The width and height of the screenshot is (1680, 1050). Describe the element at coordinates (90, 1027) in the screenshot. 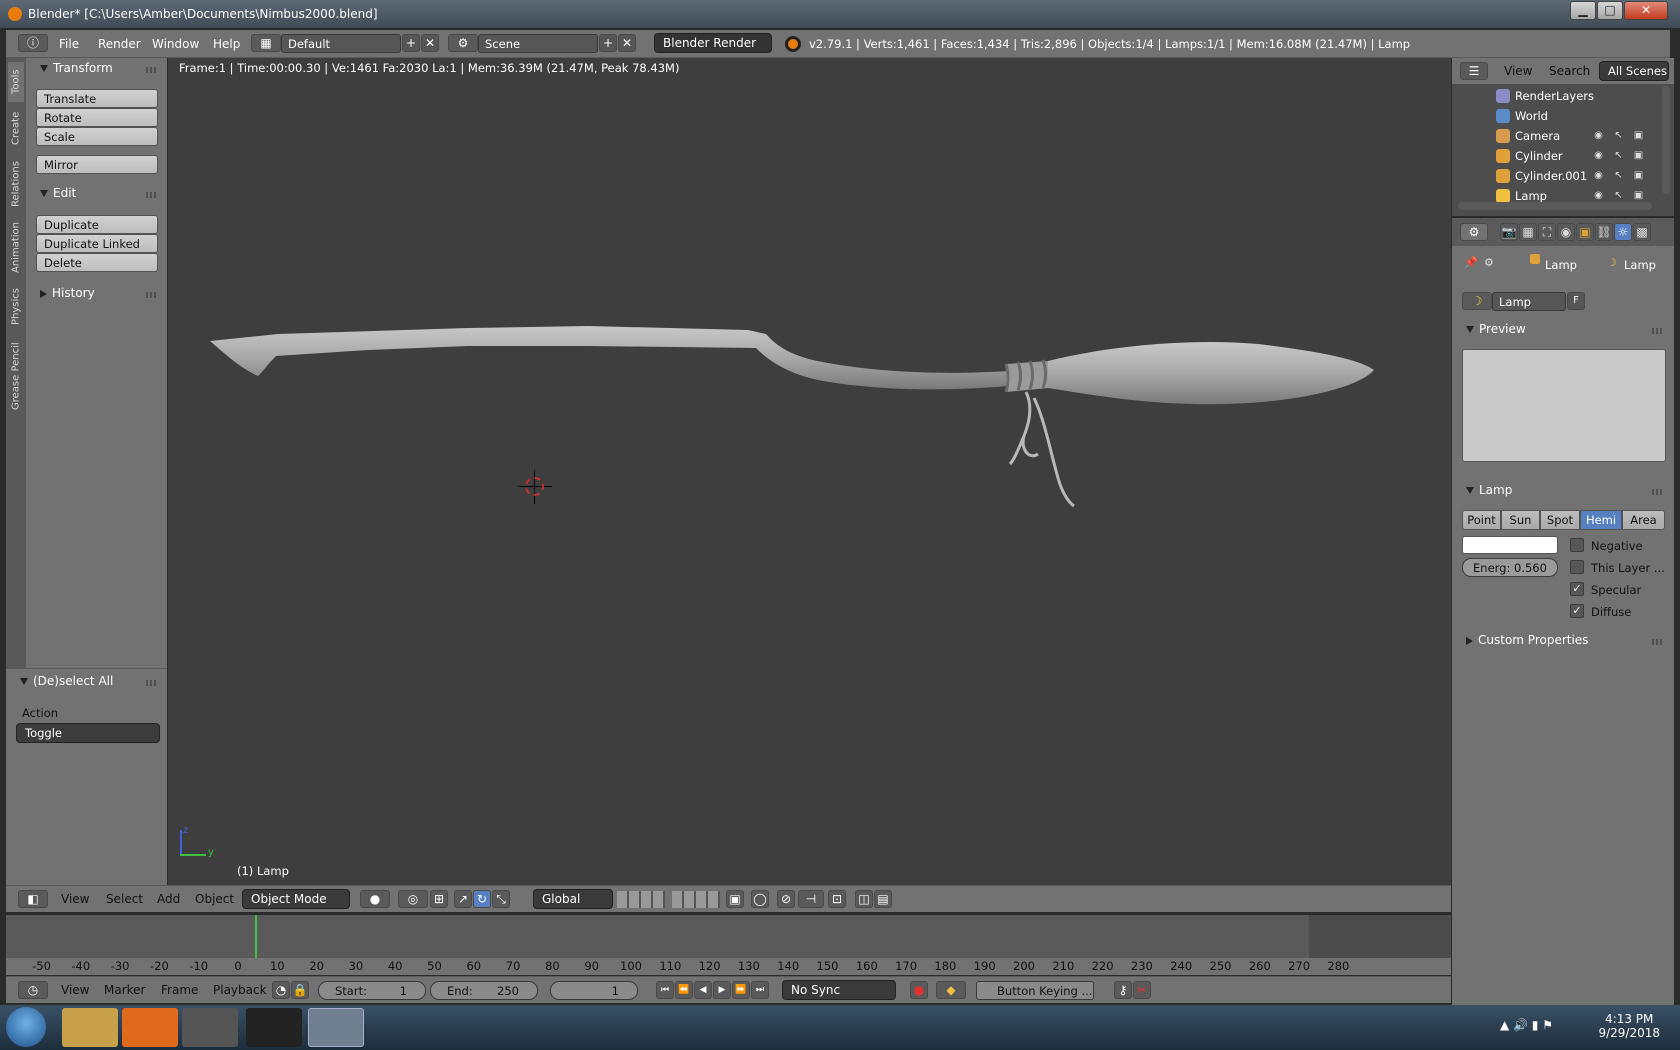

I see `file-explorer-icon` at that location.